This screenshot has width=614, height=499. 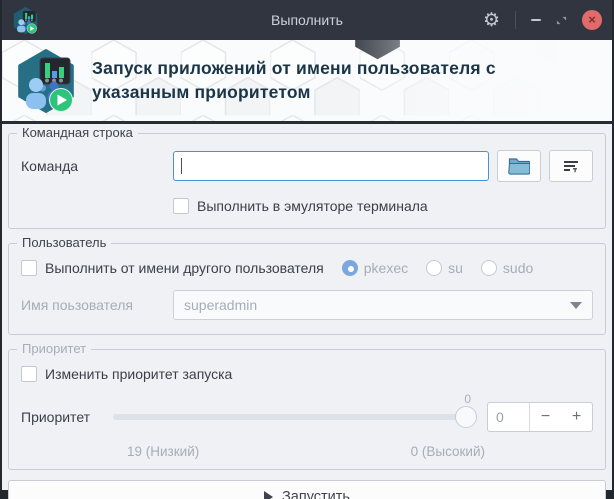 I want to click on app-icon, so click(x=25, y=20).